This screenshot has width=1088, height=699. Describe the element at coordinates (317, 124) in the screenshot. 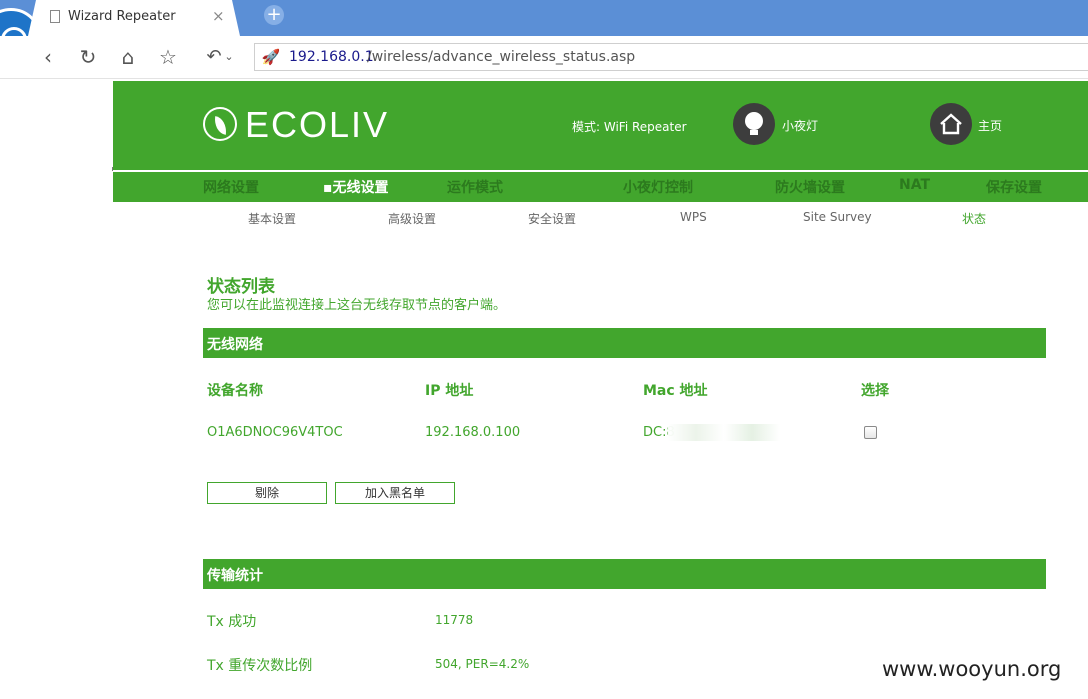

I see `logo-text: ECOLIV` at that location.